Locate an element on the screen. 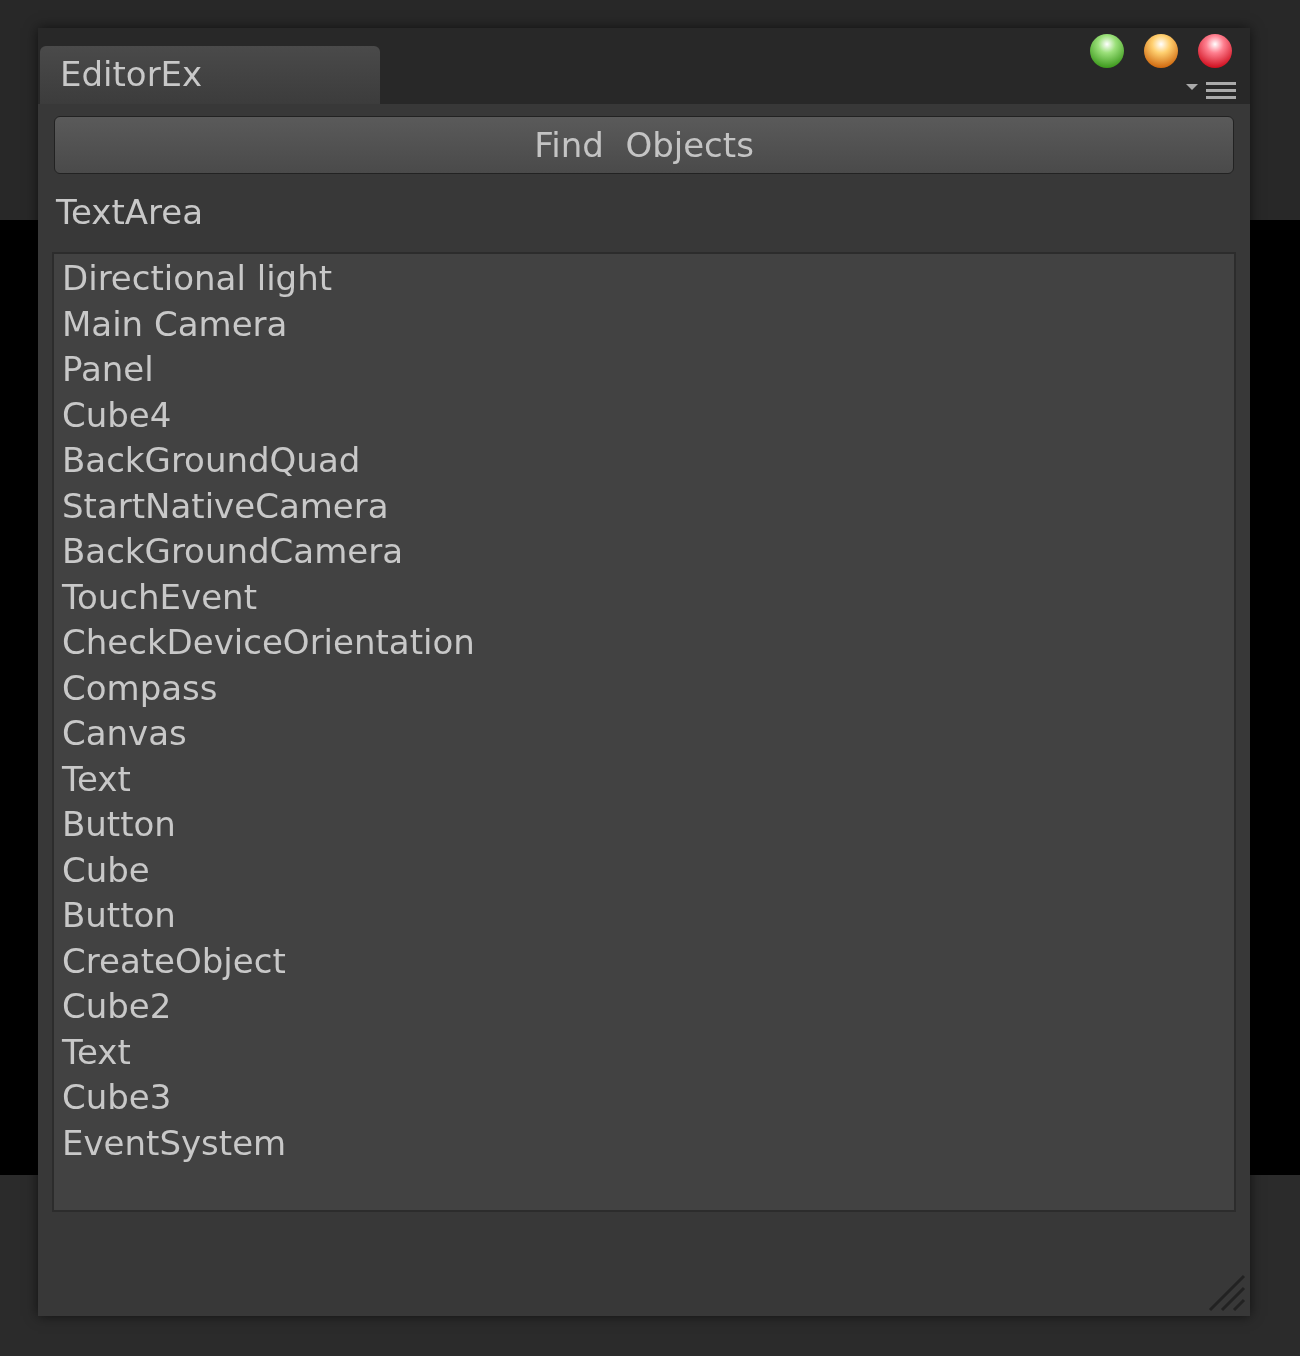 The width and height of the screenshot is (1300, 1356). text-line: BackGroundCamera is located at coordinates (233, 551).